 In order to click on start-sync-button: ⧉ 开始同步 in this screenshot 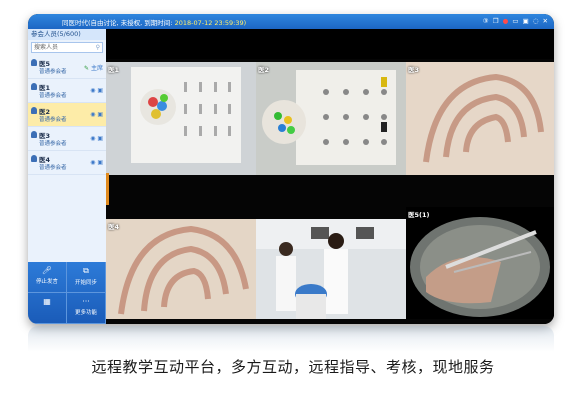, I will do `click(86, 277)`.